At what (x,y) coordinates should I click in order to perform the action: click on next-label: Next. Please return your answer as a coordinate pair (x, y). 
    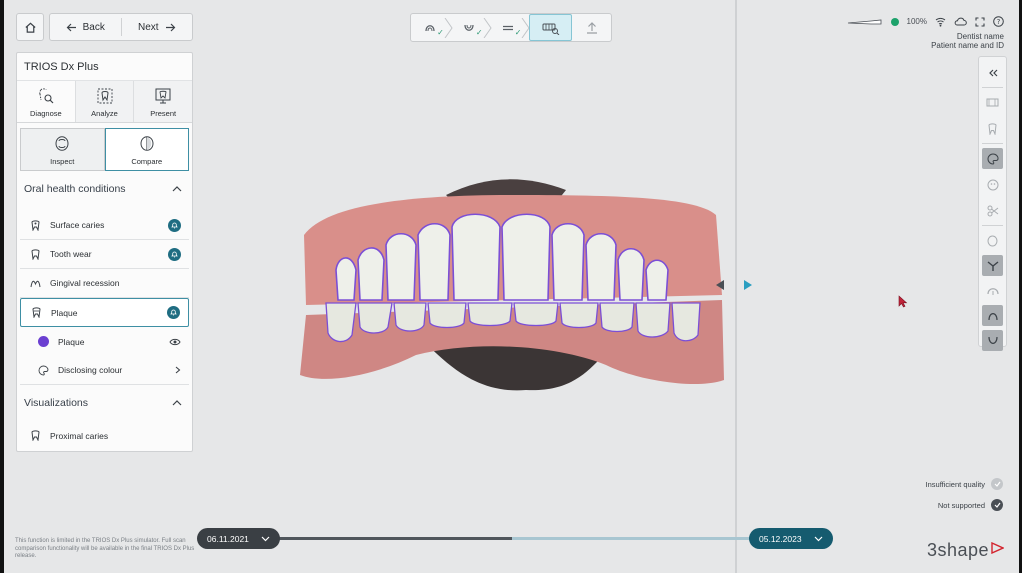
    Looking at the image, I should click on (148, 27).